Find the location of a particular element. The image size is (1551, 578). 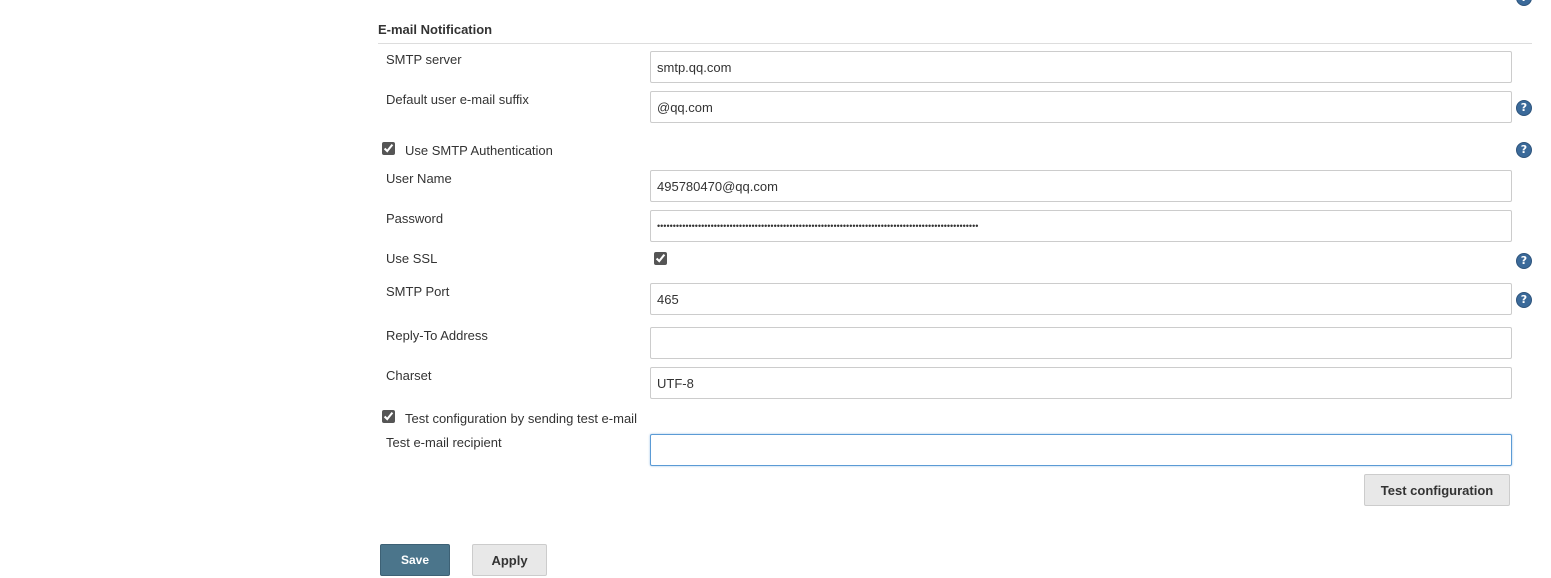

default-suffix-input is located at coordinates (1081, 107).